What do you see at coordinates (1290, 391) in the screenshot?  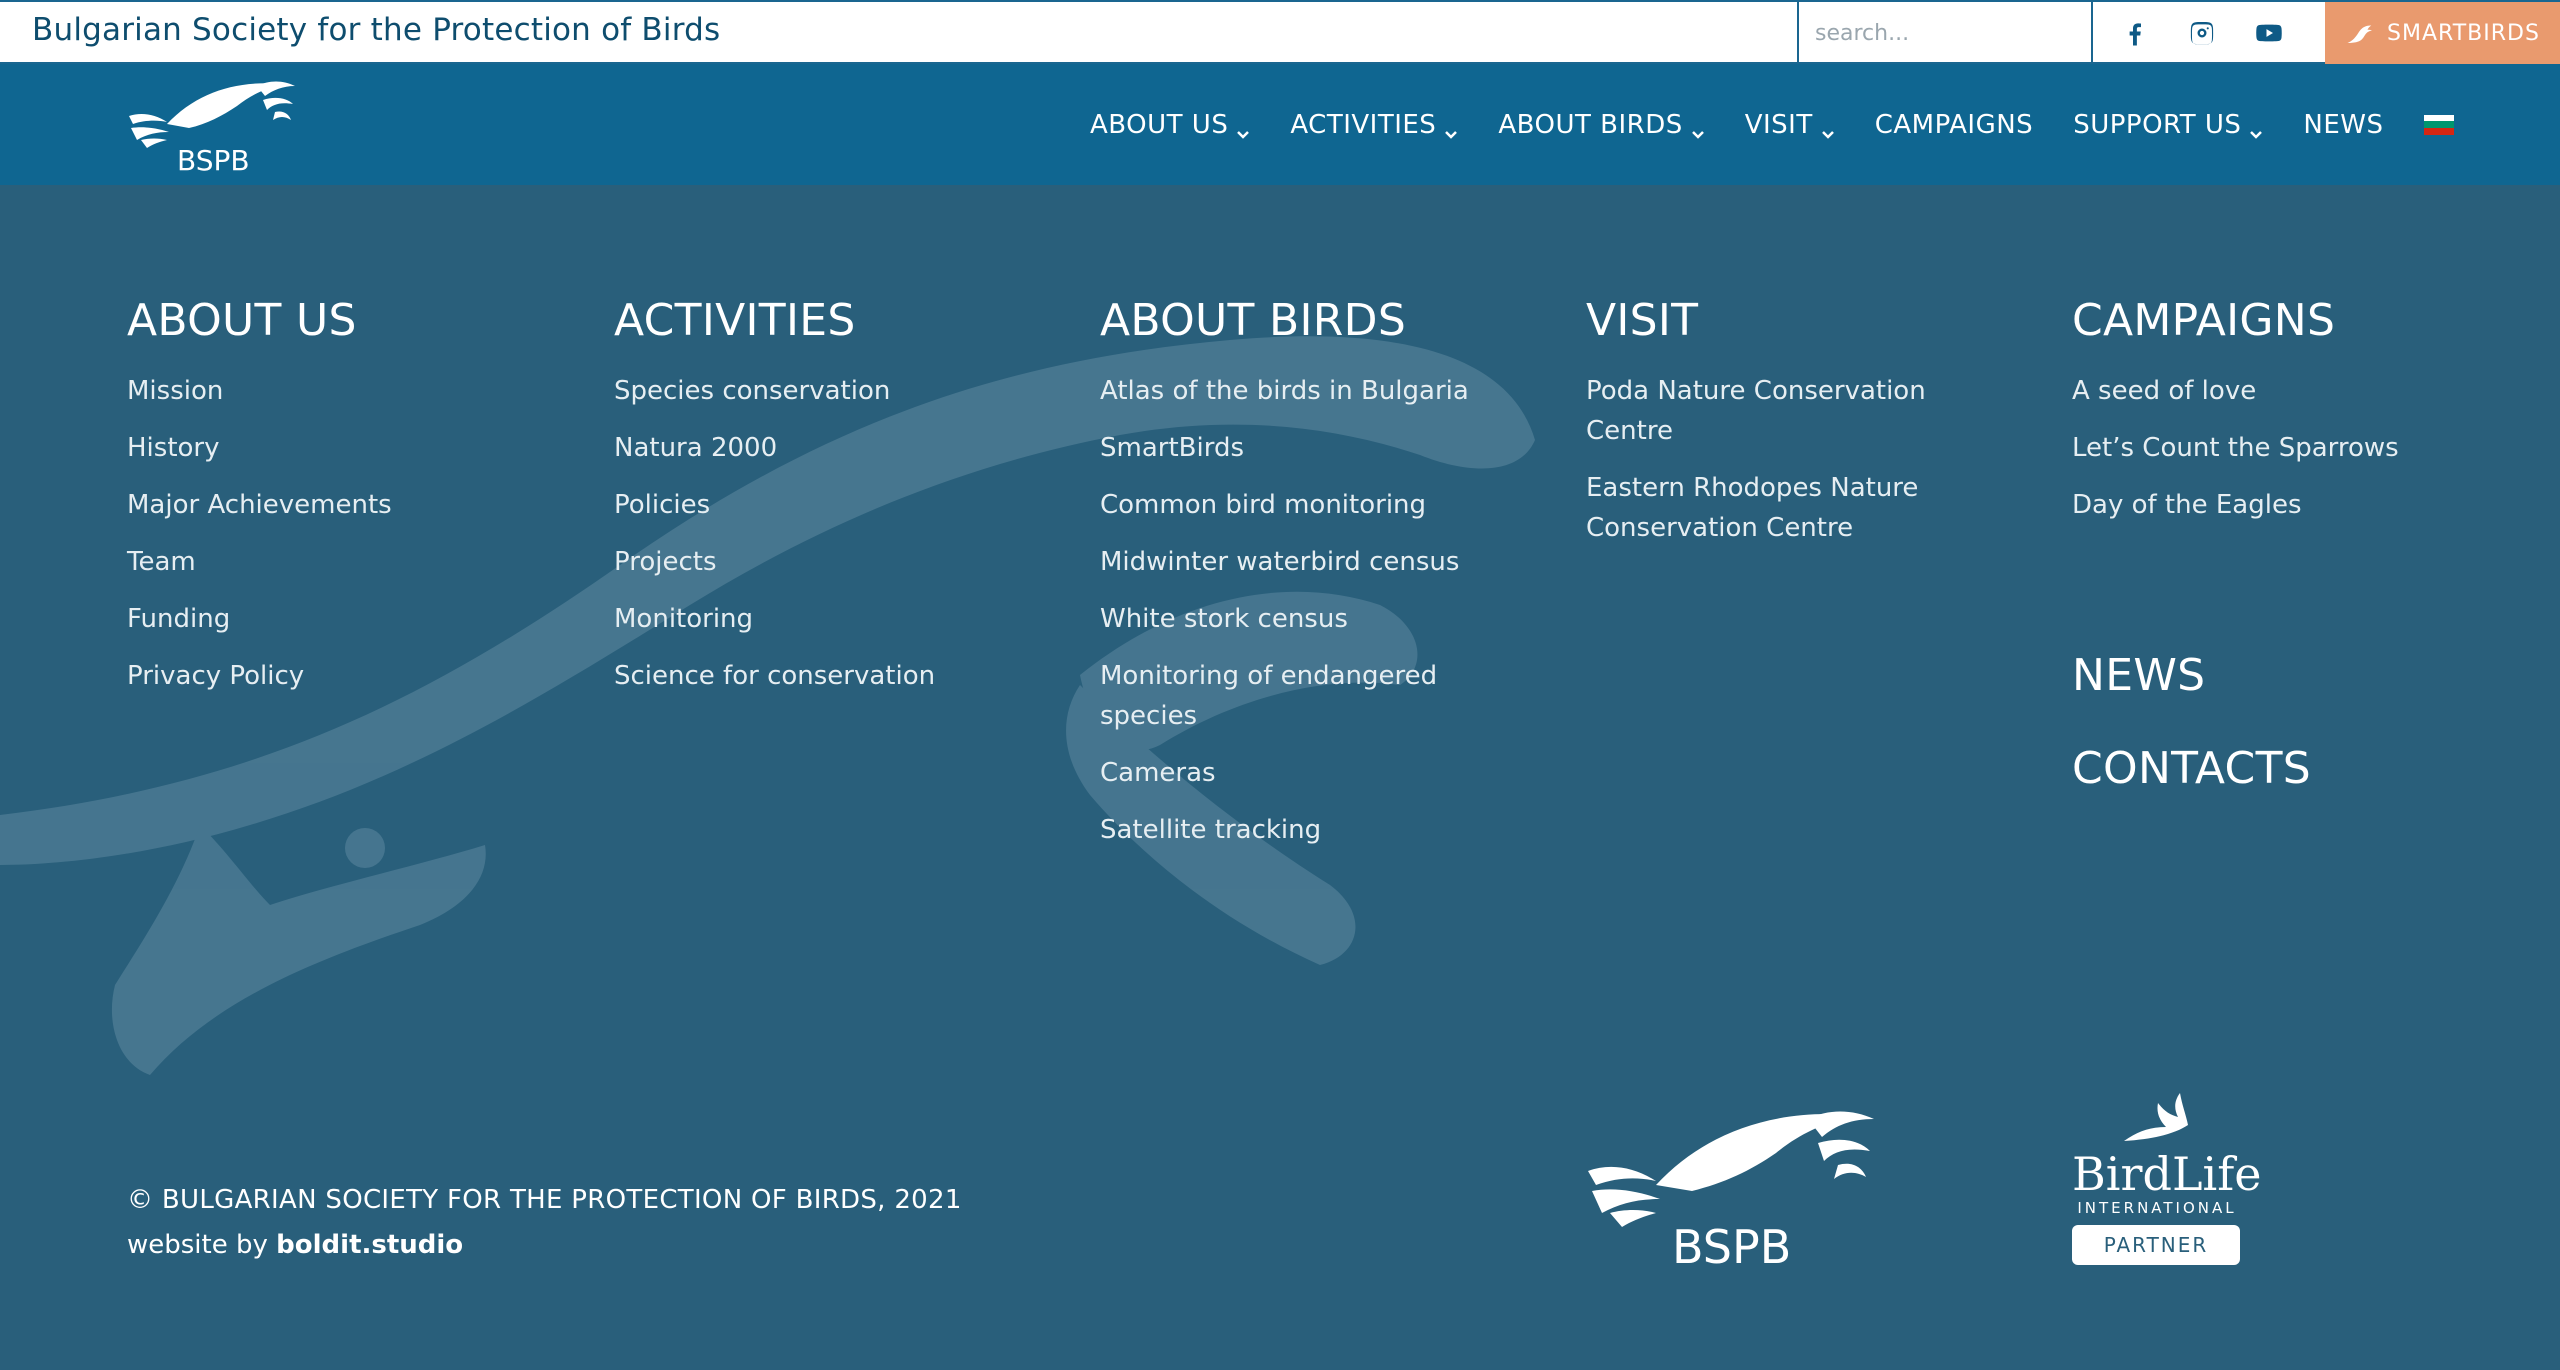 I see `footer-link: Atlas of the birds in Bulgaria` at bounding box center [1290, 391].